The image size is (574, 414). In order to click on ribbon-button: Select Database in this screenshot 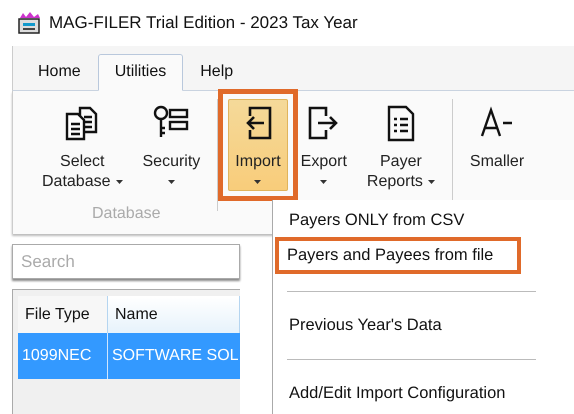, I will do `click(82, 147)`.